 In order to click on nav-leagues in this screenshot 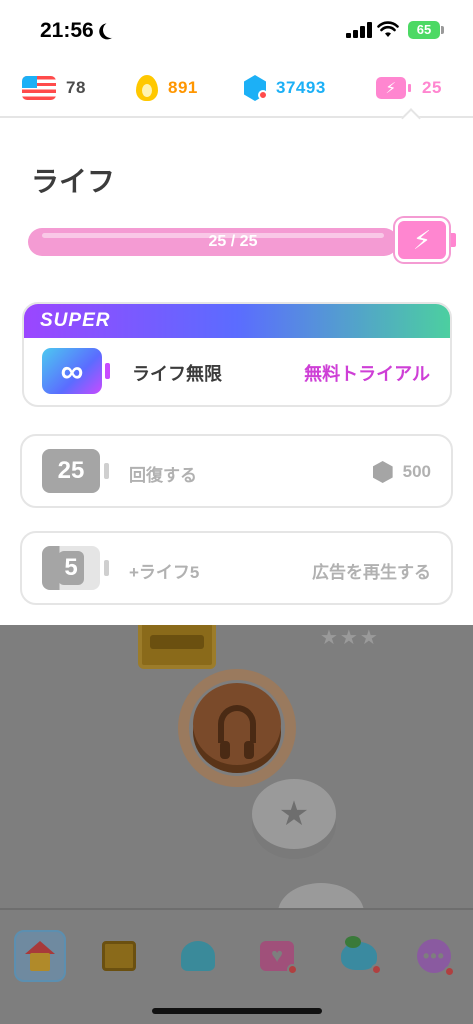, I will do `click(198, 956)`.